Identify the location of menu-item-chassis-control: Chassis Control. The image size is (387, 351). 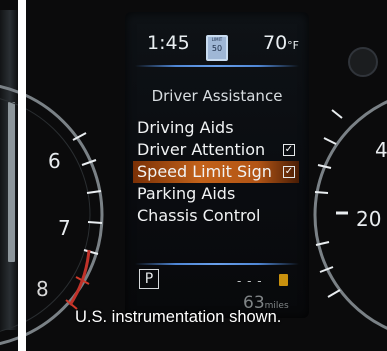
(221, 216).